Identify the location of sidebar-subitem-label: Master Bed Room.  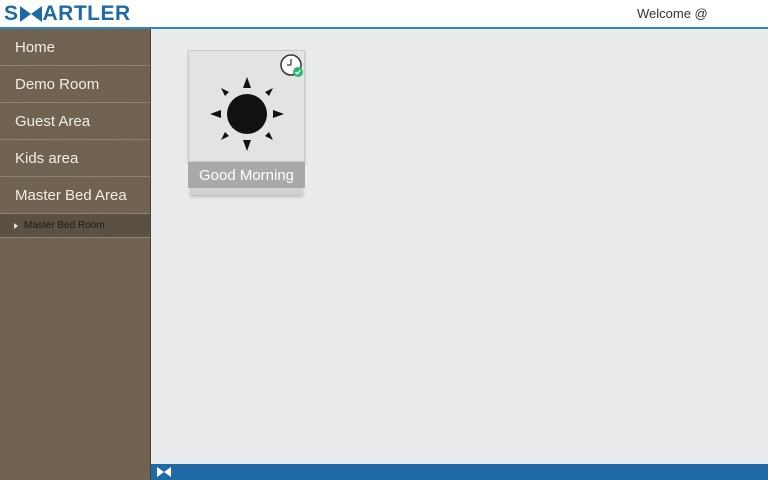
(64, 225).